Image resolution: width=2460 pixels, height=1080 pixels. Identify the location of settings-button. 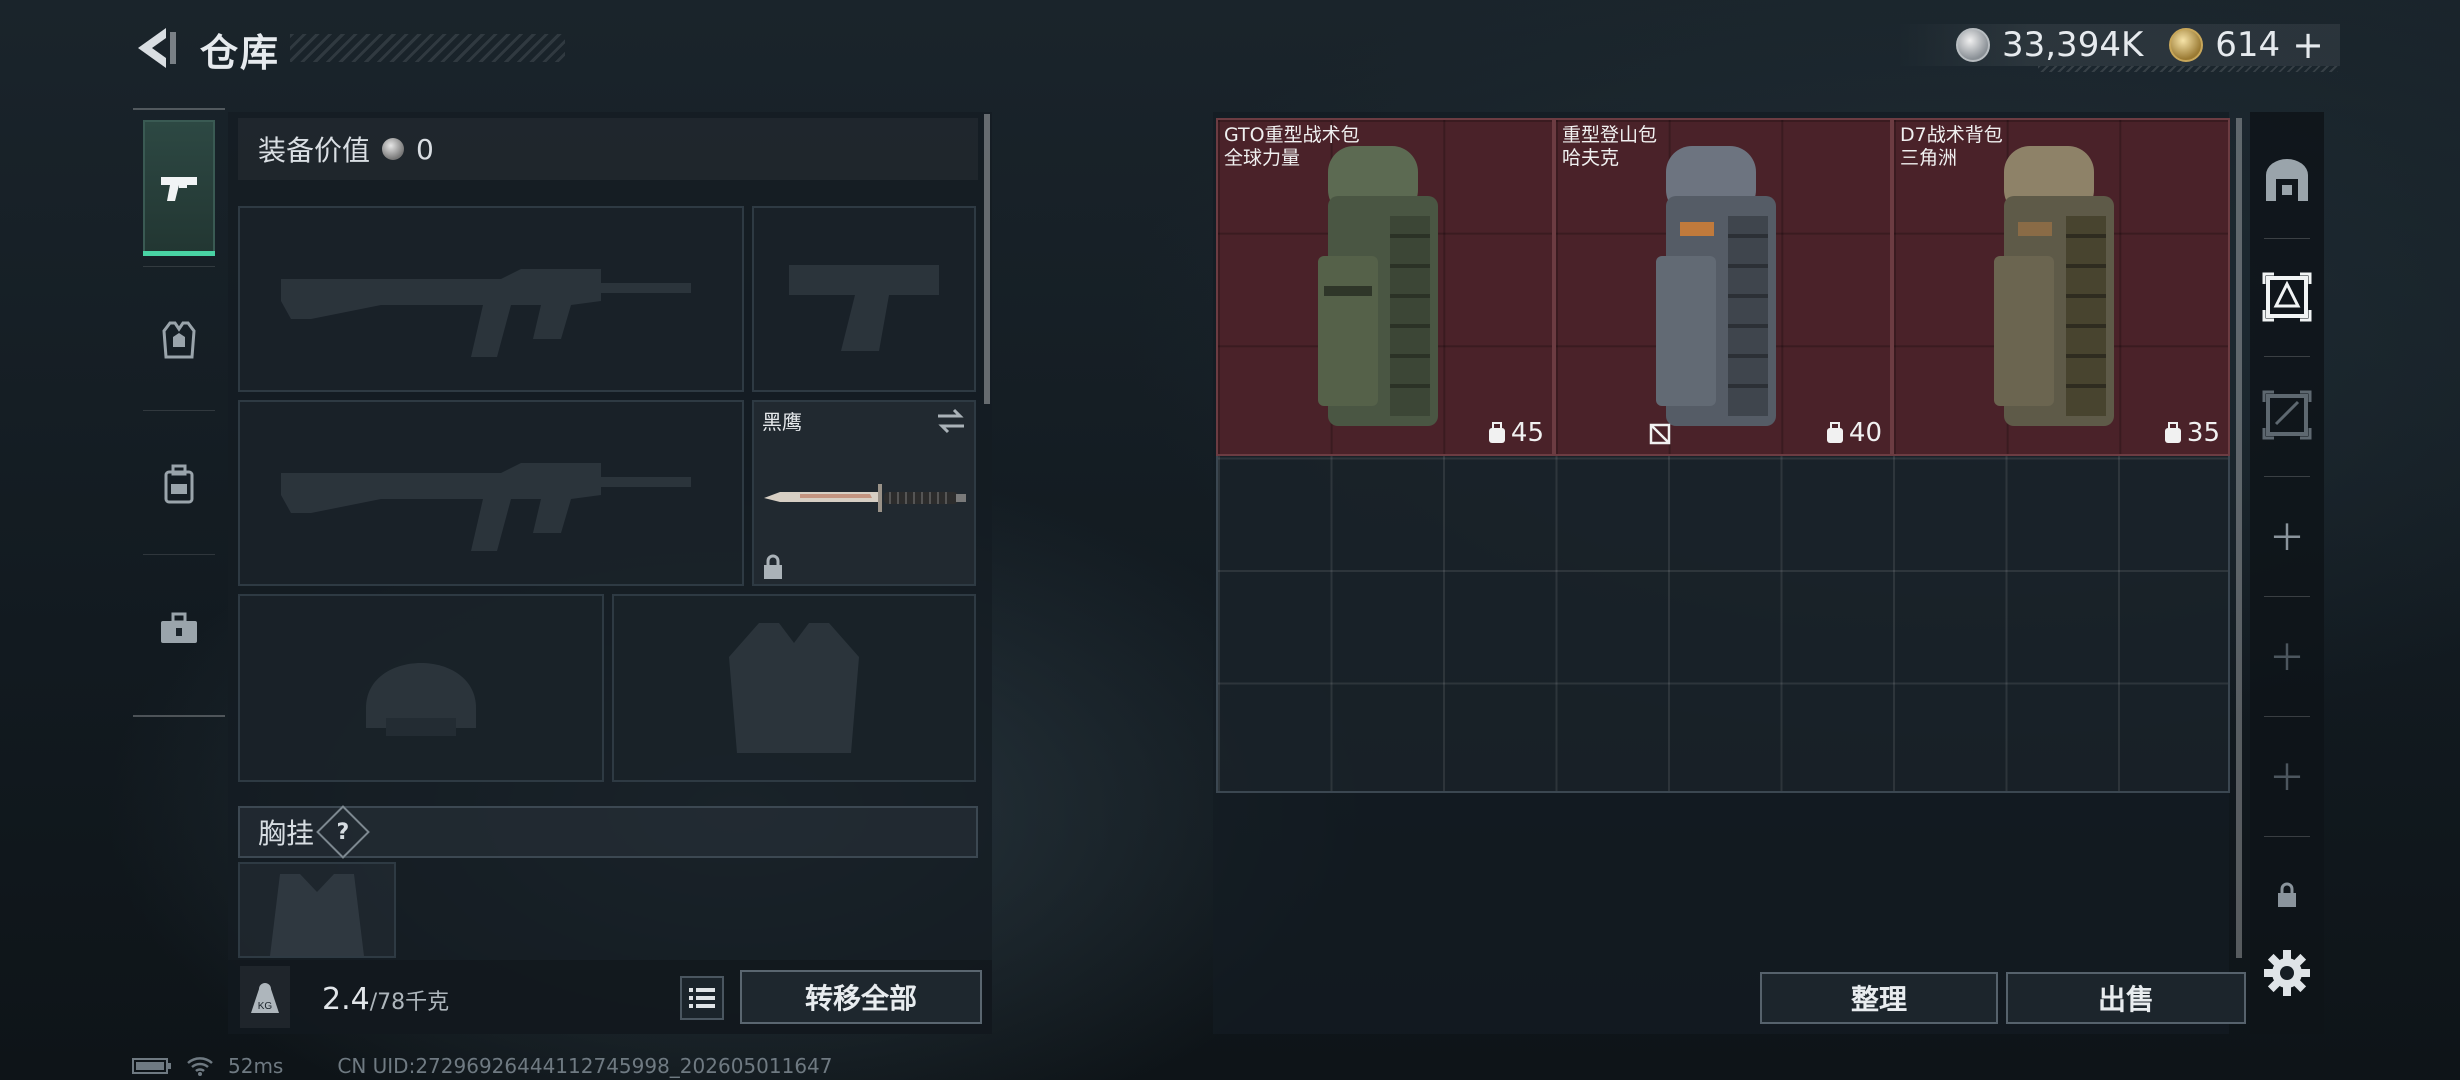
(2287, 973).